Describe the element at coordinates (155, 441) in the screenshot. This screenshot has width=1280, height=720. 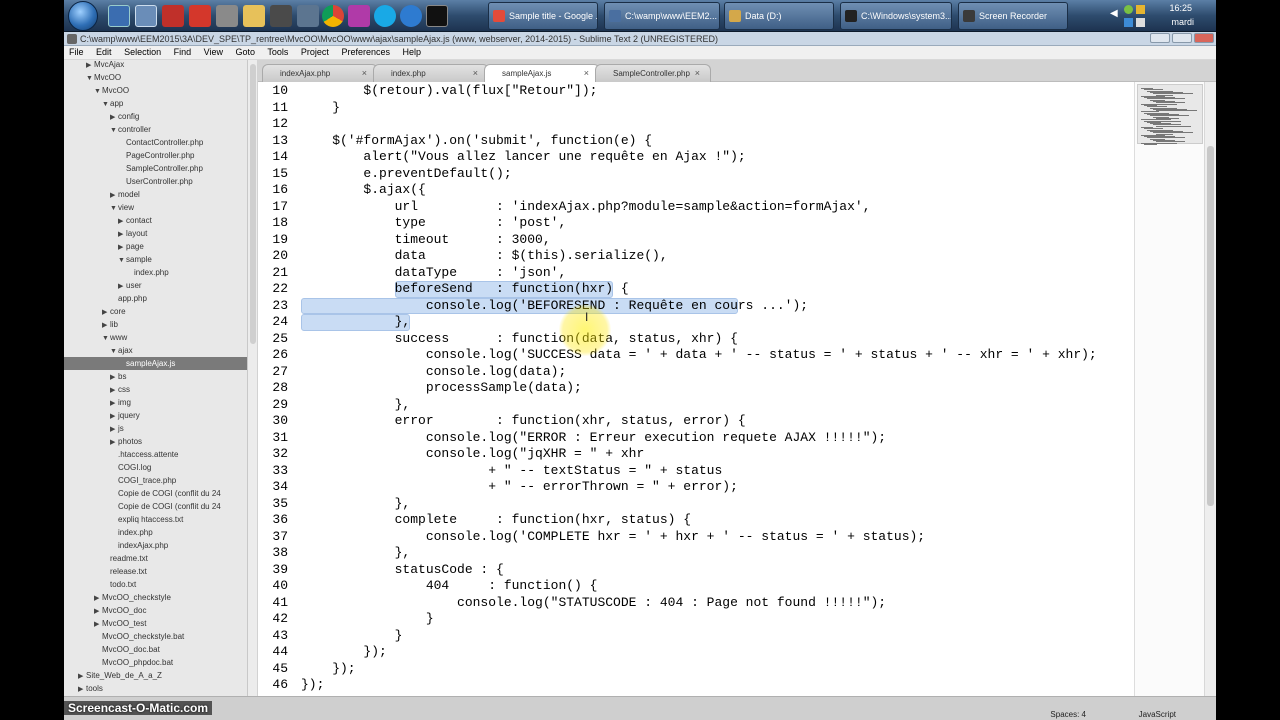
I see `tree-item: ▶ photos` at that location.